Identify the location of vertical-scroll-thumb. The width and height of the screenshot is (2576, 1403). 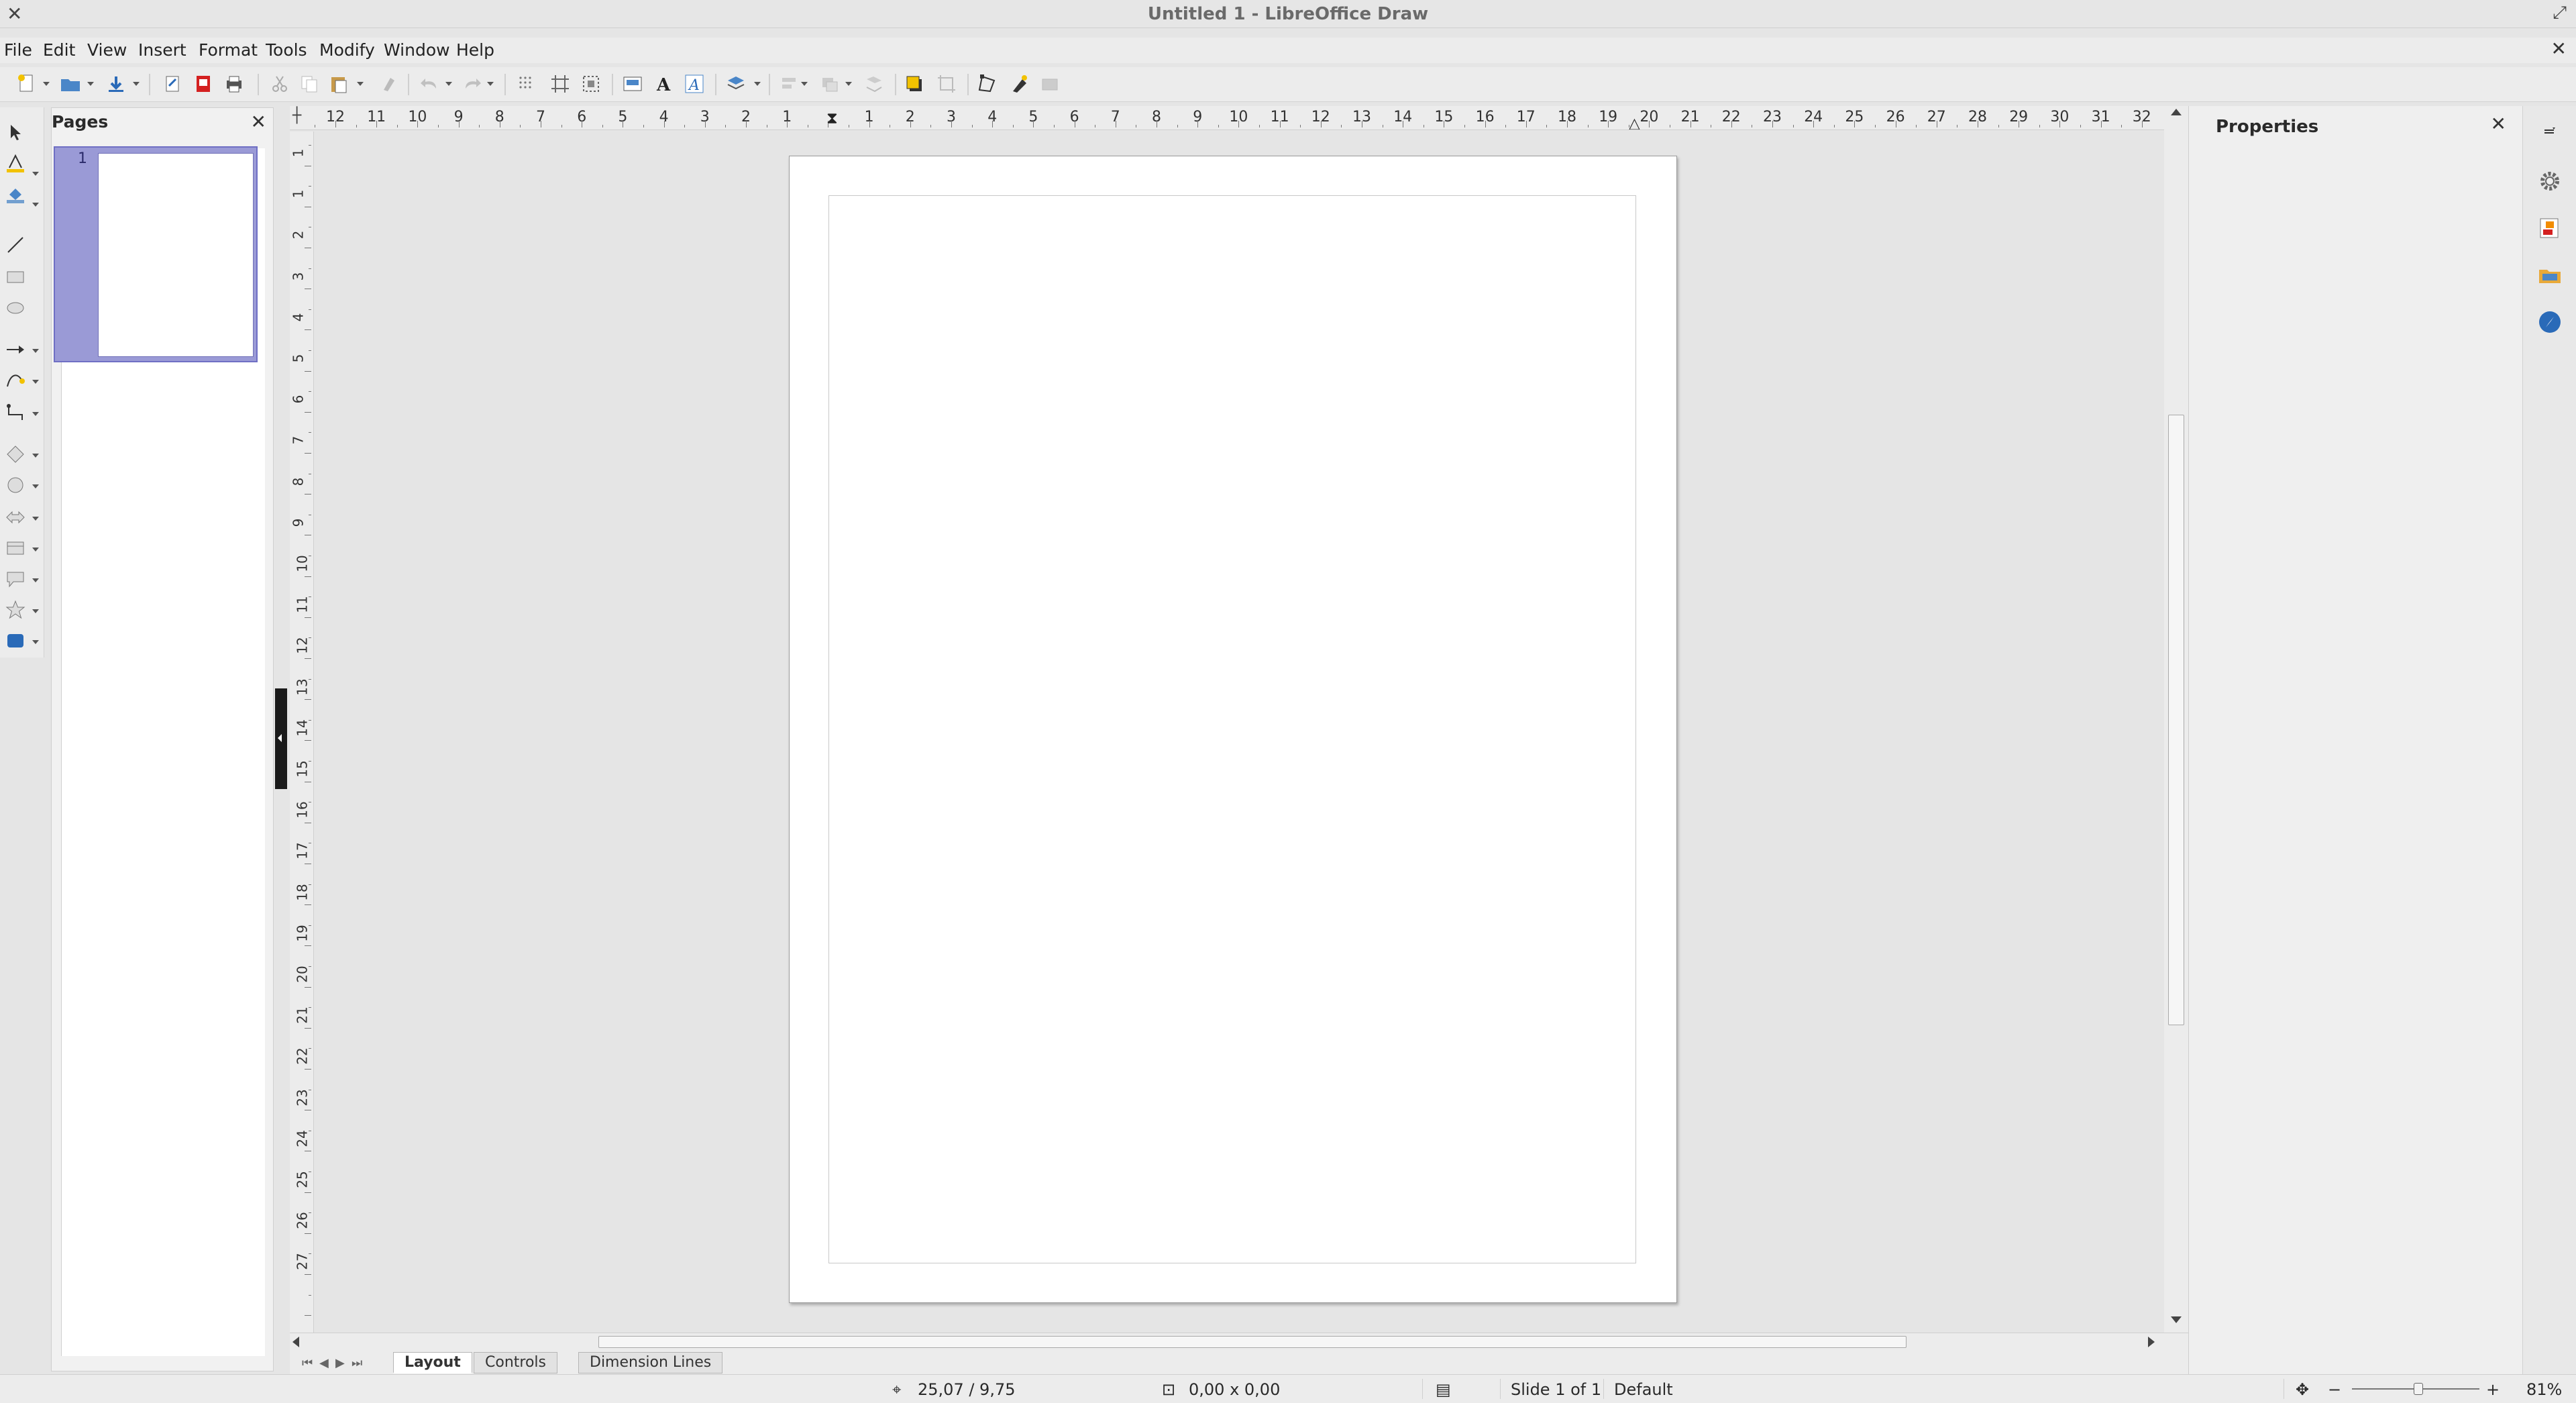
(2176, 720).